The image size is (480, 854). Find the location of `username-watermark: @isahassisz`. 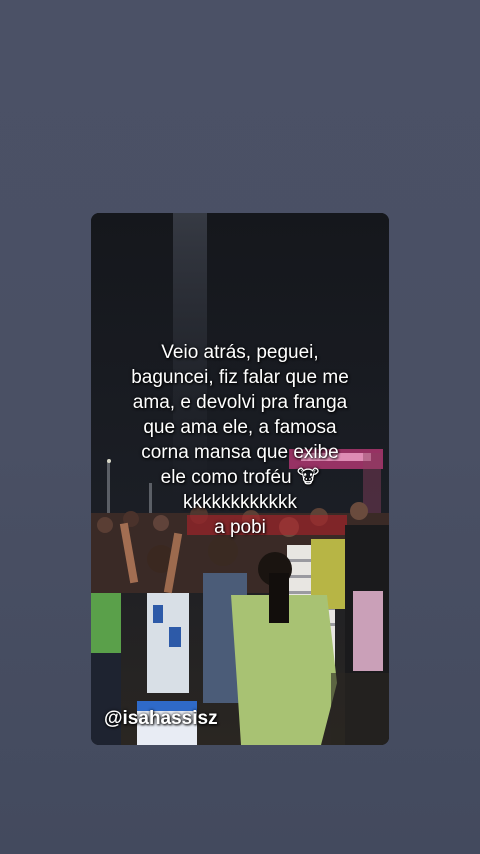

username-watermark: @isahassisz is located at coordinates (161, 718).